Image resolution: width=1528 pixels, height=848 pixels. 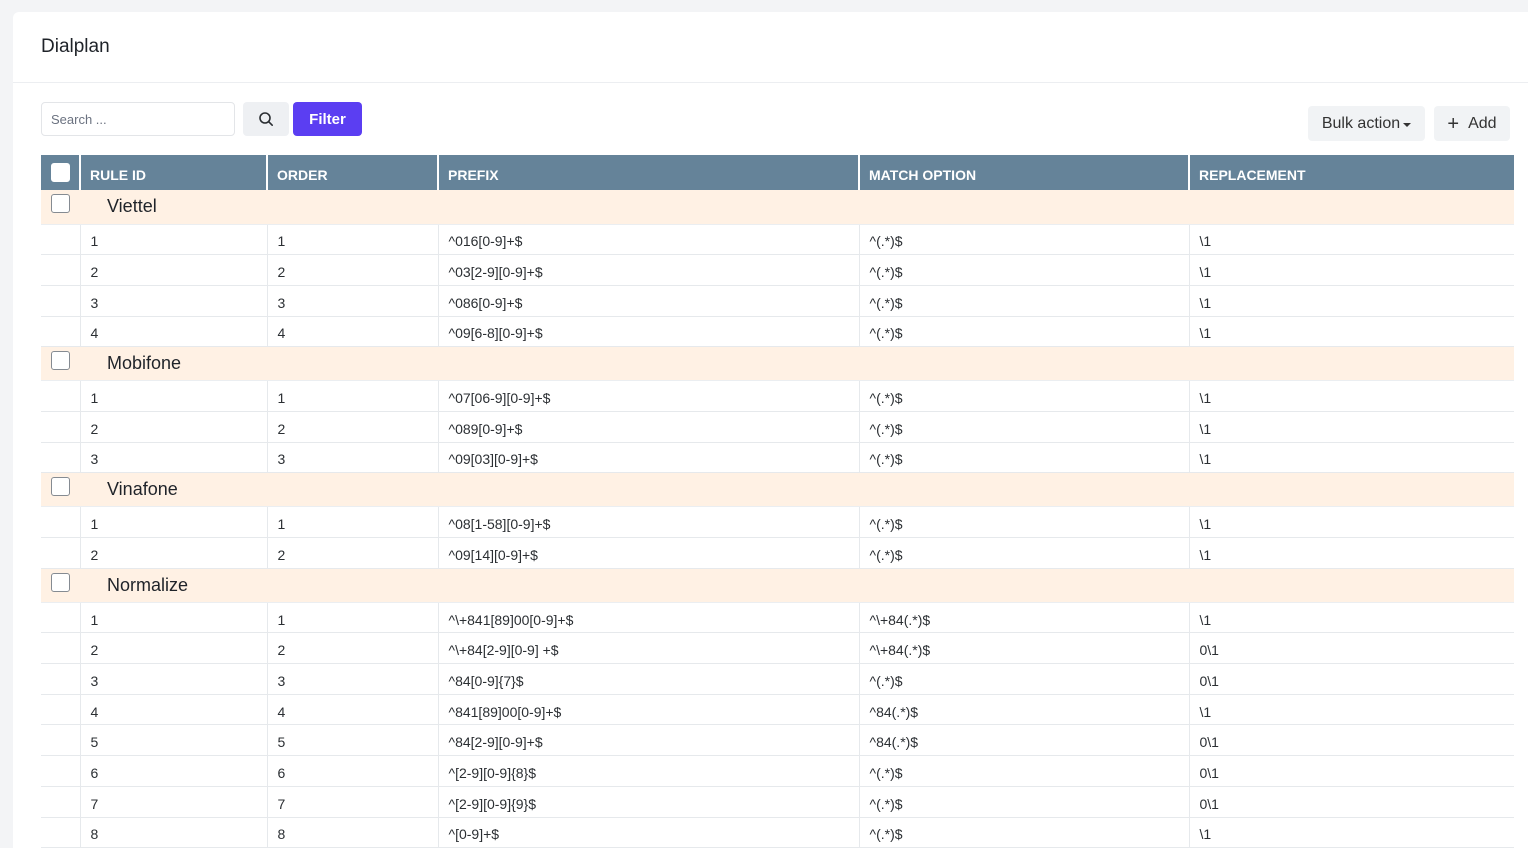 I want to click on toolbar: Filter Bulk action + Add, so click(x=770, y=125).